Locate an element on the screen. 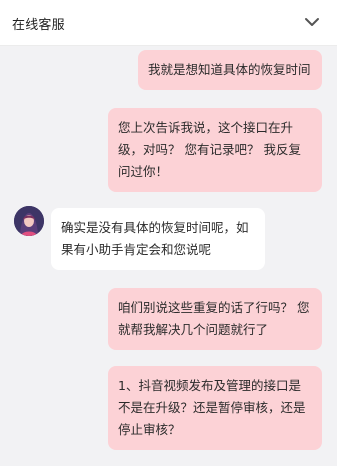  header-title: 在线客服 is located at coordinates (38, 25).